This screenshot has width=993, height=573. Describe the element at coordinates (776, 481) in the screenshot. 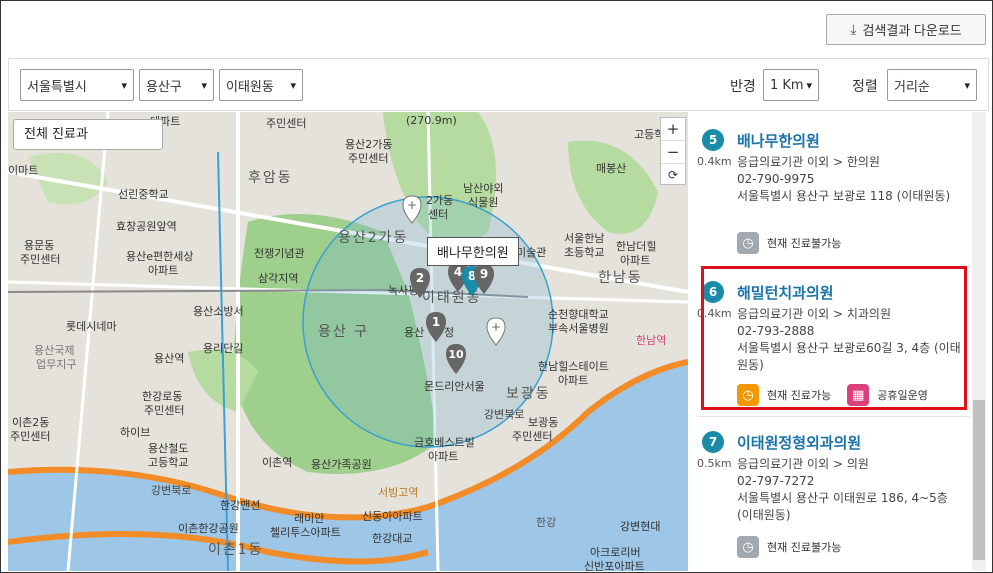

I see `result-phone: 02-797-7272` at that location.